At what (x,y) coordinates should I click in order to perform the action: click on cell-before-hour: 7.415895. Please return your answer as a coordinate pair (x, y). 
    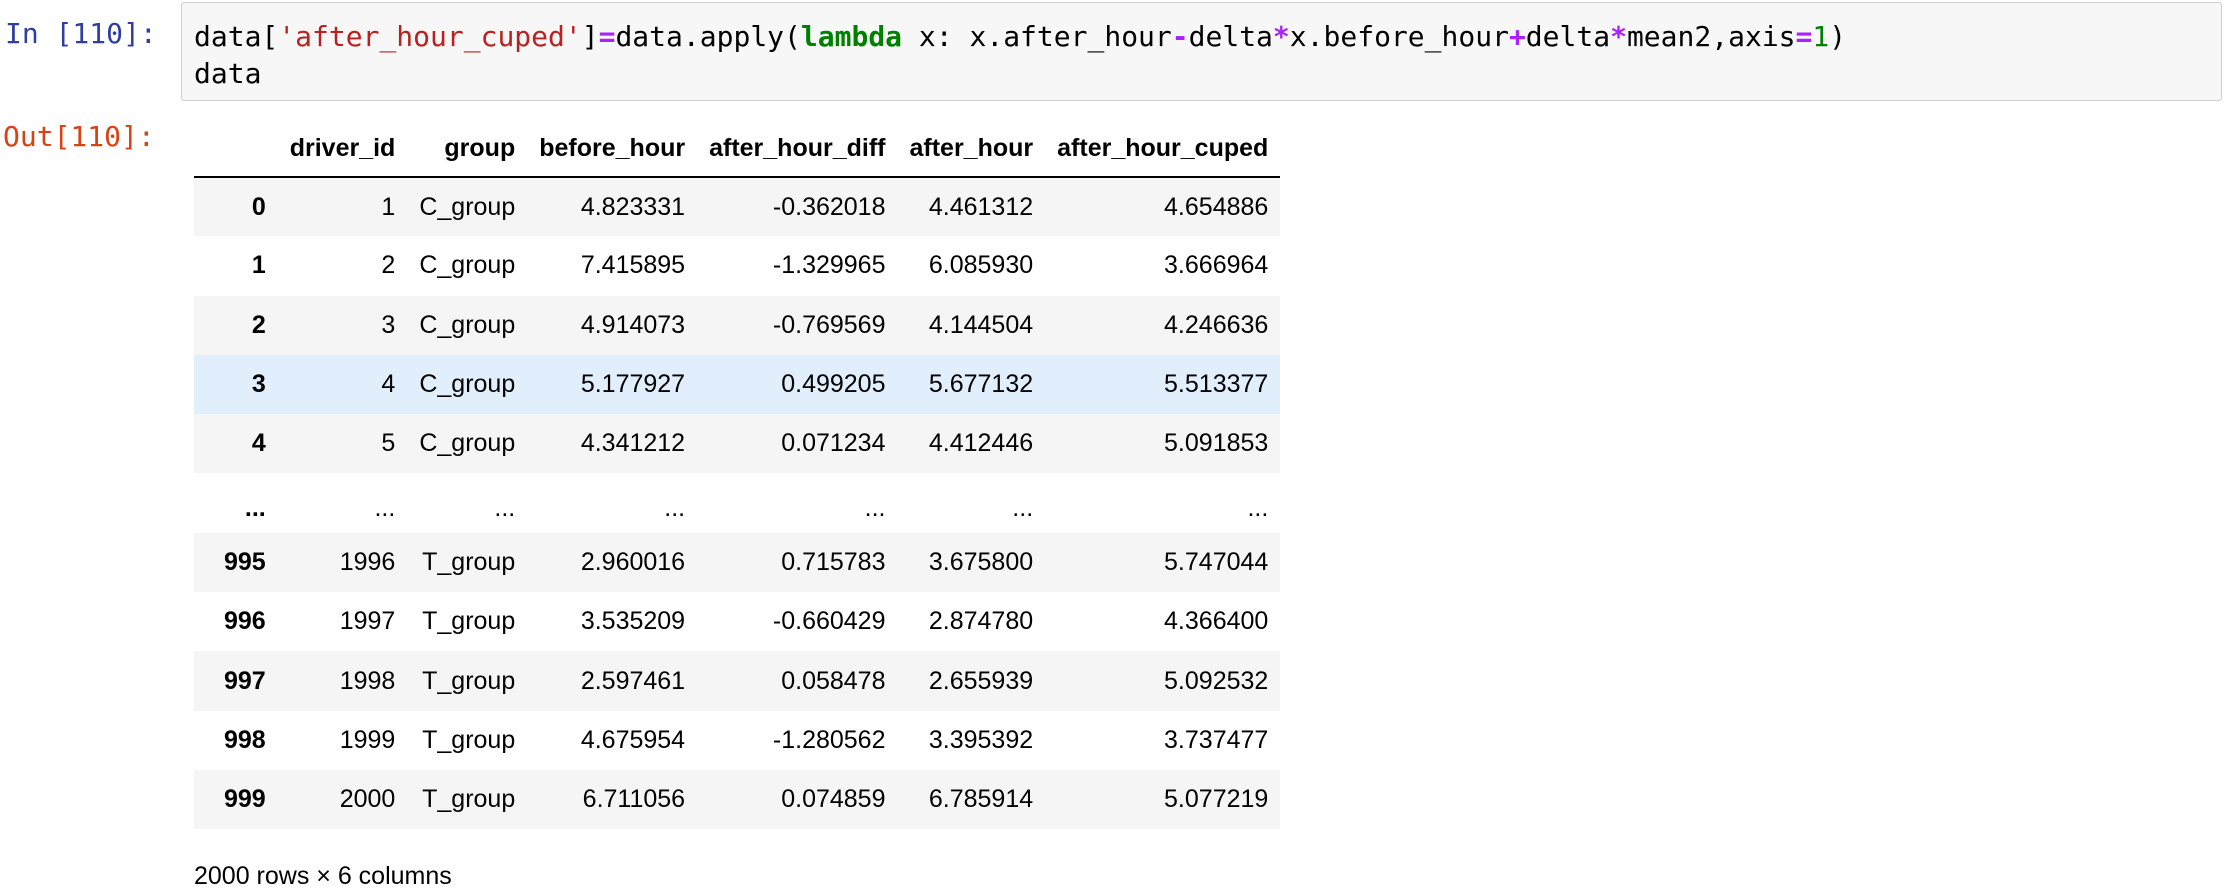
    Looking at the image, I should click on (633, 265).